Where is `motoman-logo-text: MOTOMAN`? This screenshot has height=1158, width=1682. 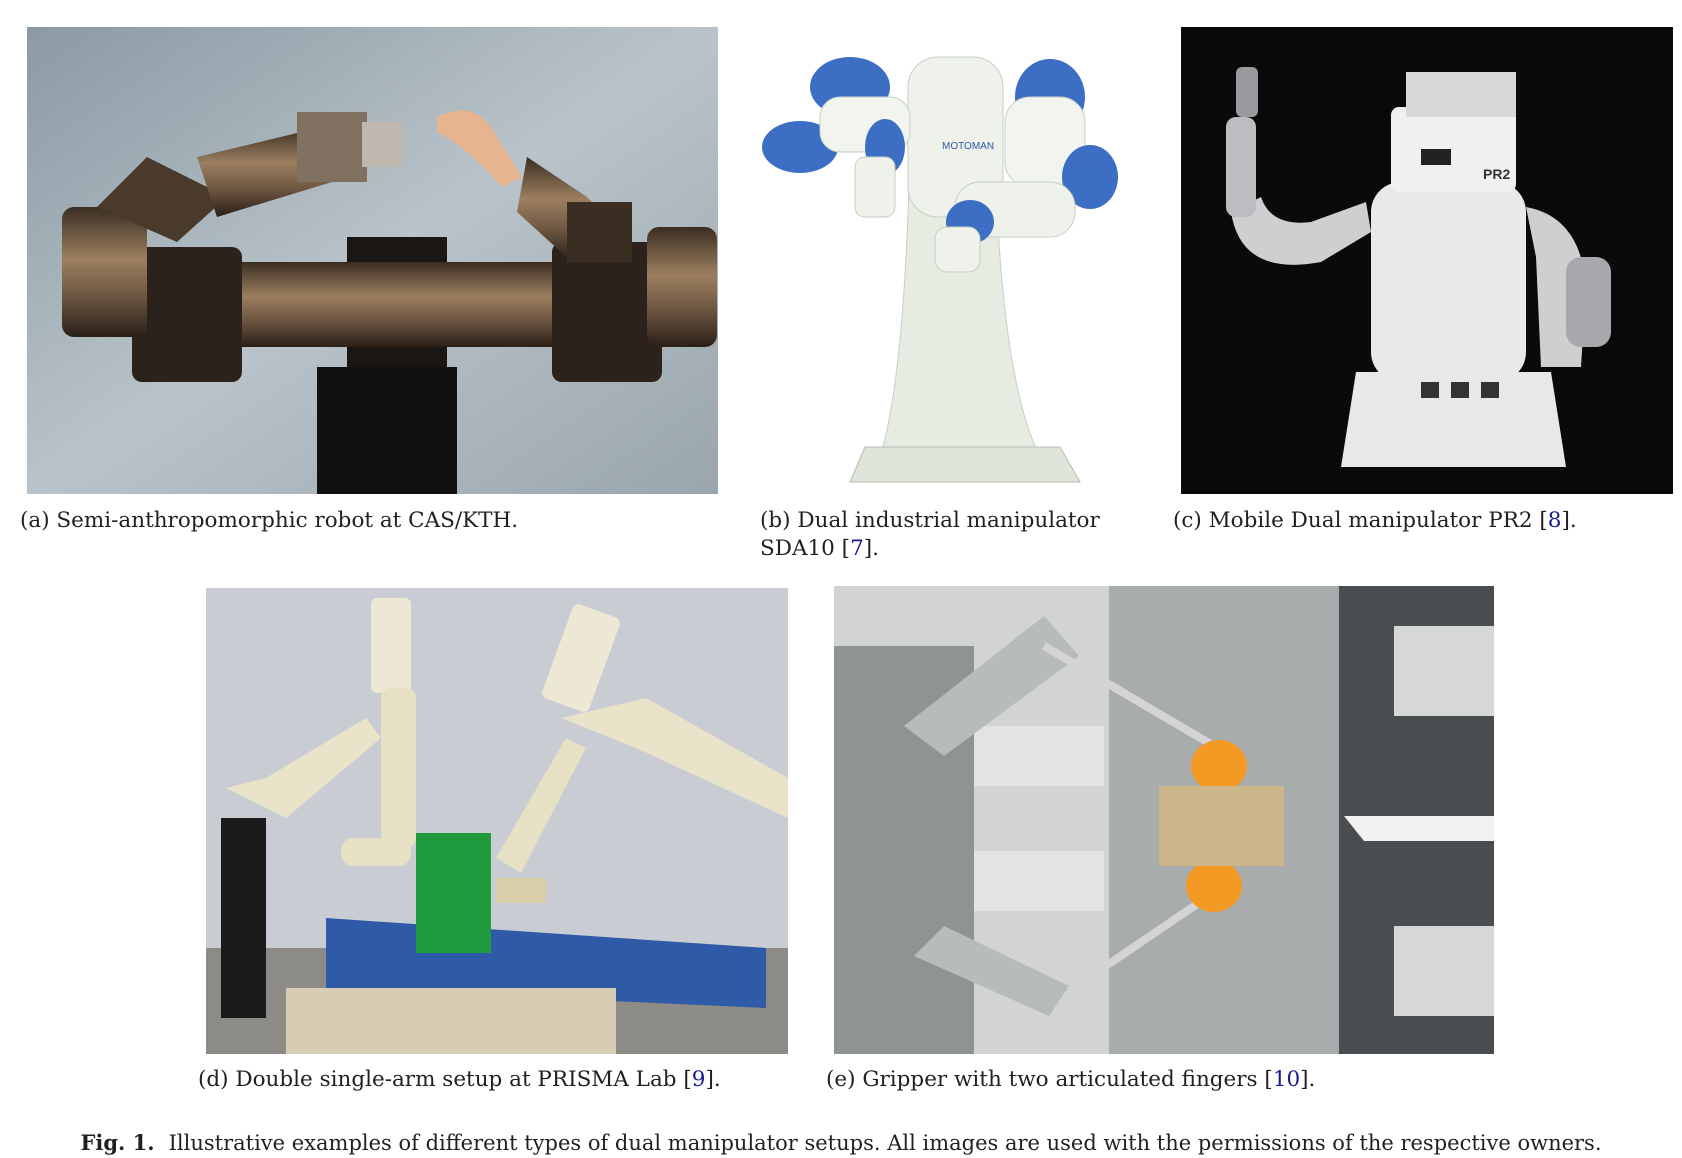 motoman-logo-text: MOTOMAN is located at coordinates (968, 146).